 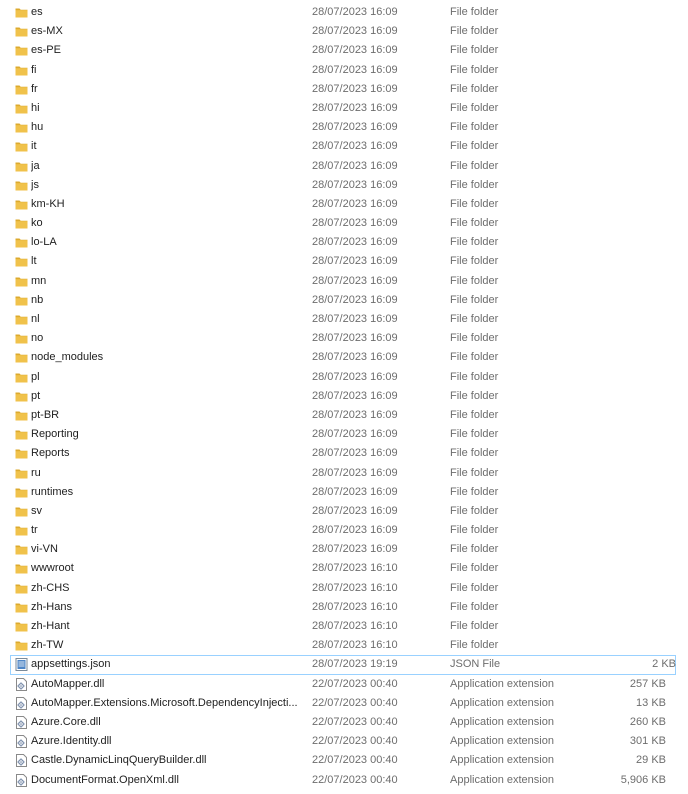 I want to click on file-row: ja 28/07/2023 16:09 File folder, so click(x=344, y=166).